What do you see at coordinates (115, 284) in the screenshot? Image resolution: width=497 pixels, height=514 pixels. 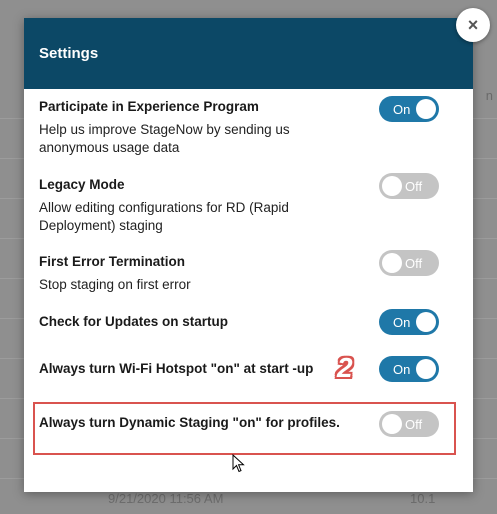 I see `setting-description: Stop staging on first error` at bounding box center [115, 284].